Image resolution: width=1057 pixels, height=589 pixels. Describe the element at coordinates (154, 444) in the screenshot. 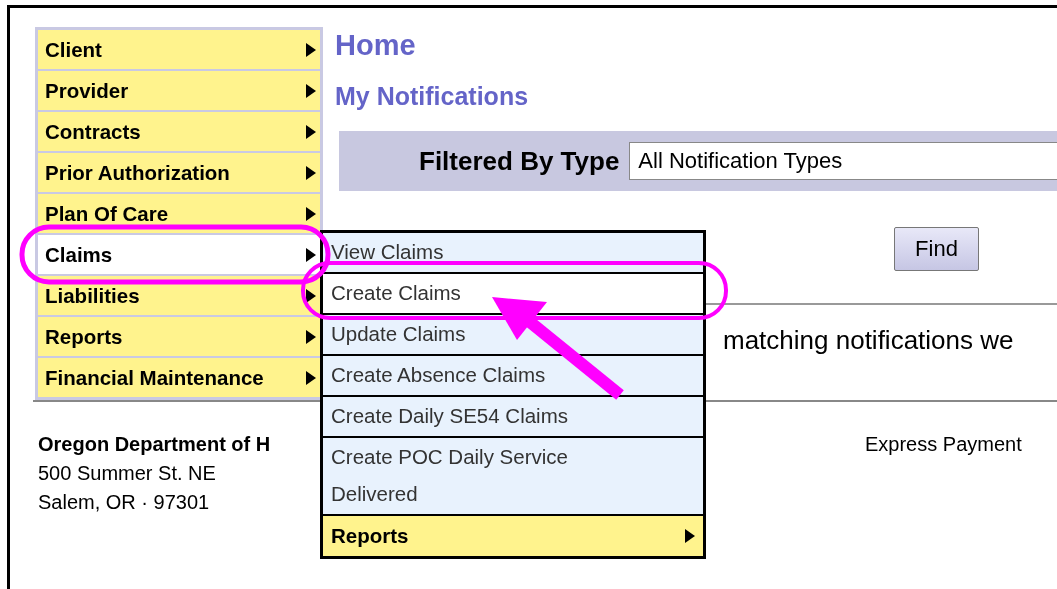

I see `organization-name: Oregon Department of H` at that location.